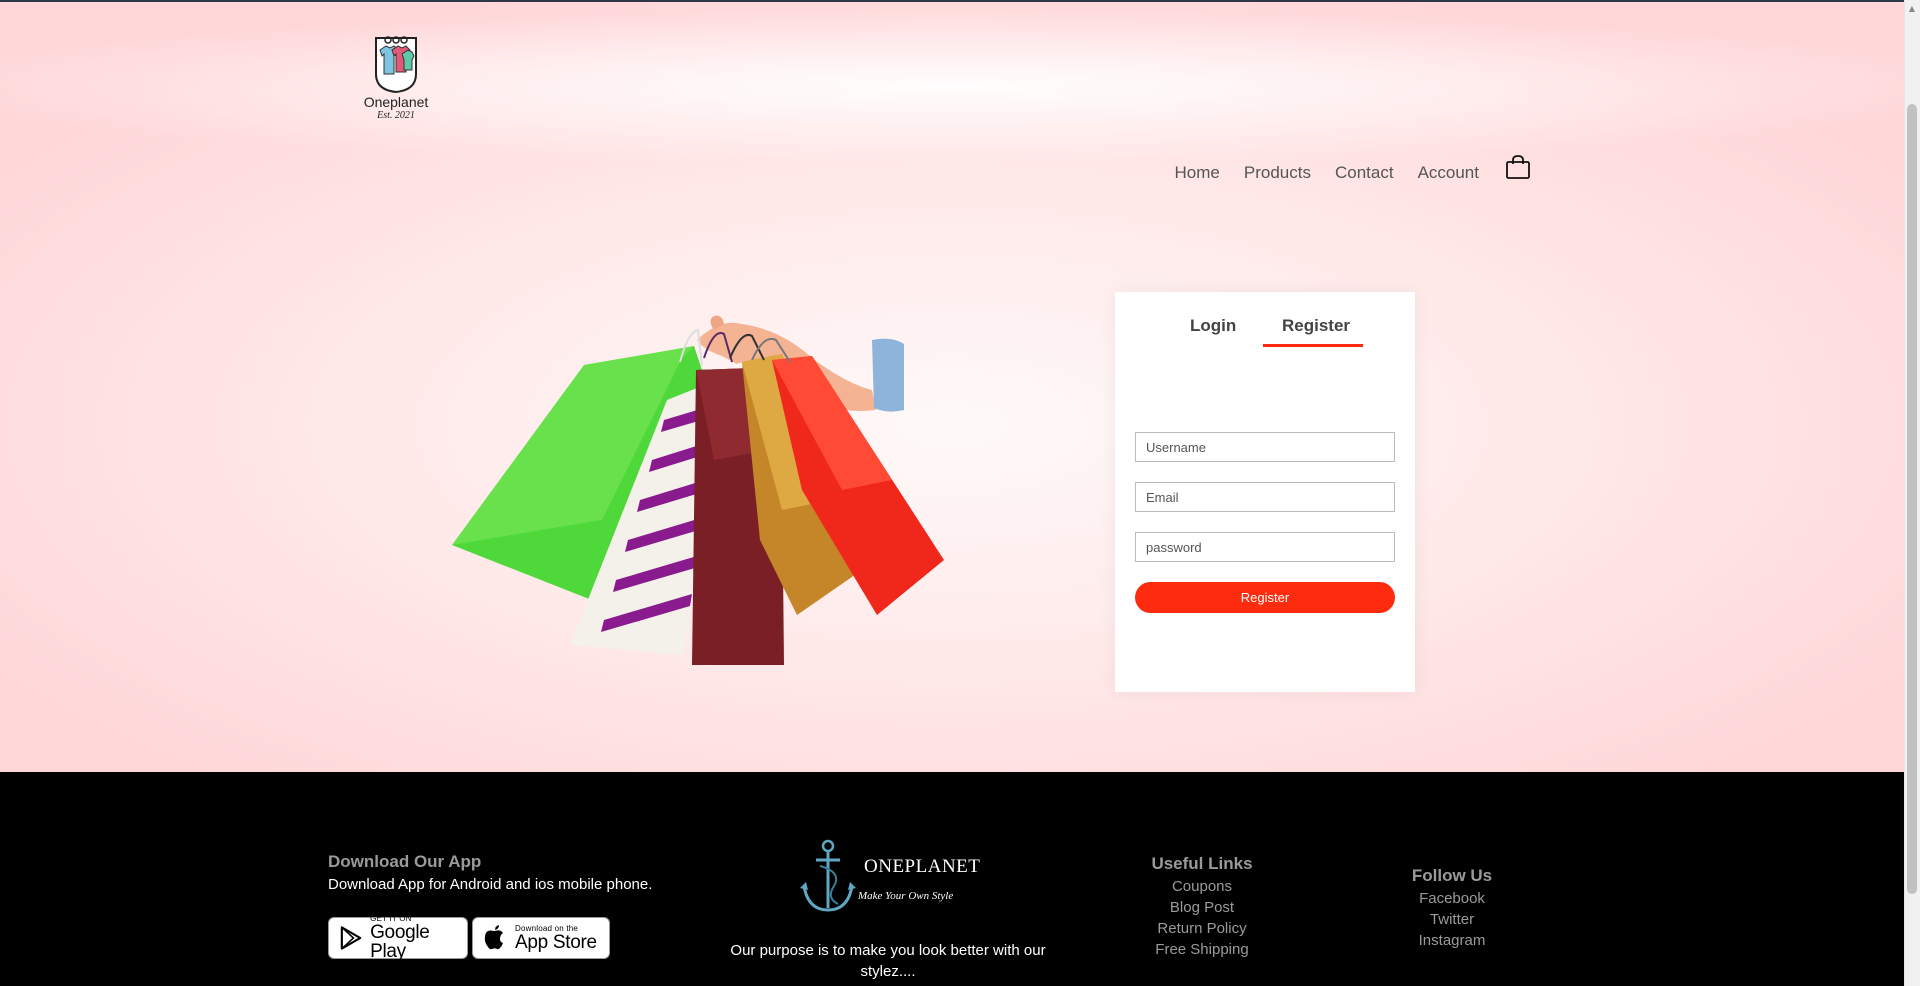 Image resolution: width=1920 pixels, height=986 pixels. What do you see at coordinates (1265, 497) in the screenshot?
I see `email-input` at bounding box center [1265, 497].